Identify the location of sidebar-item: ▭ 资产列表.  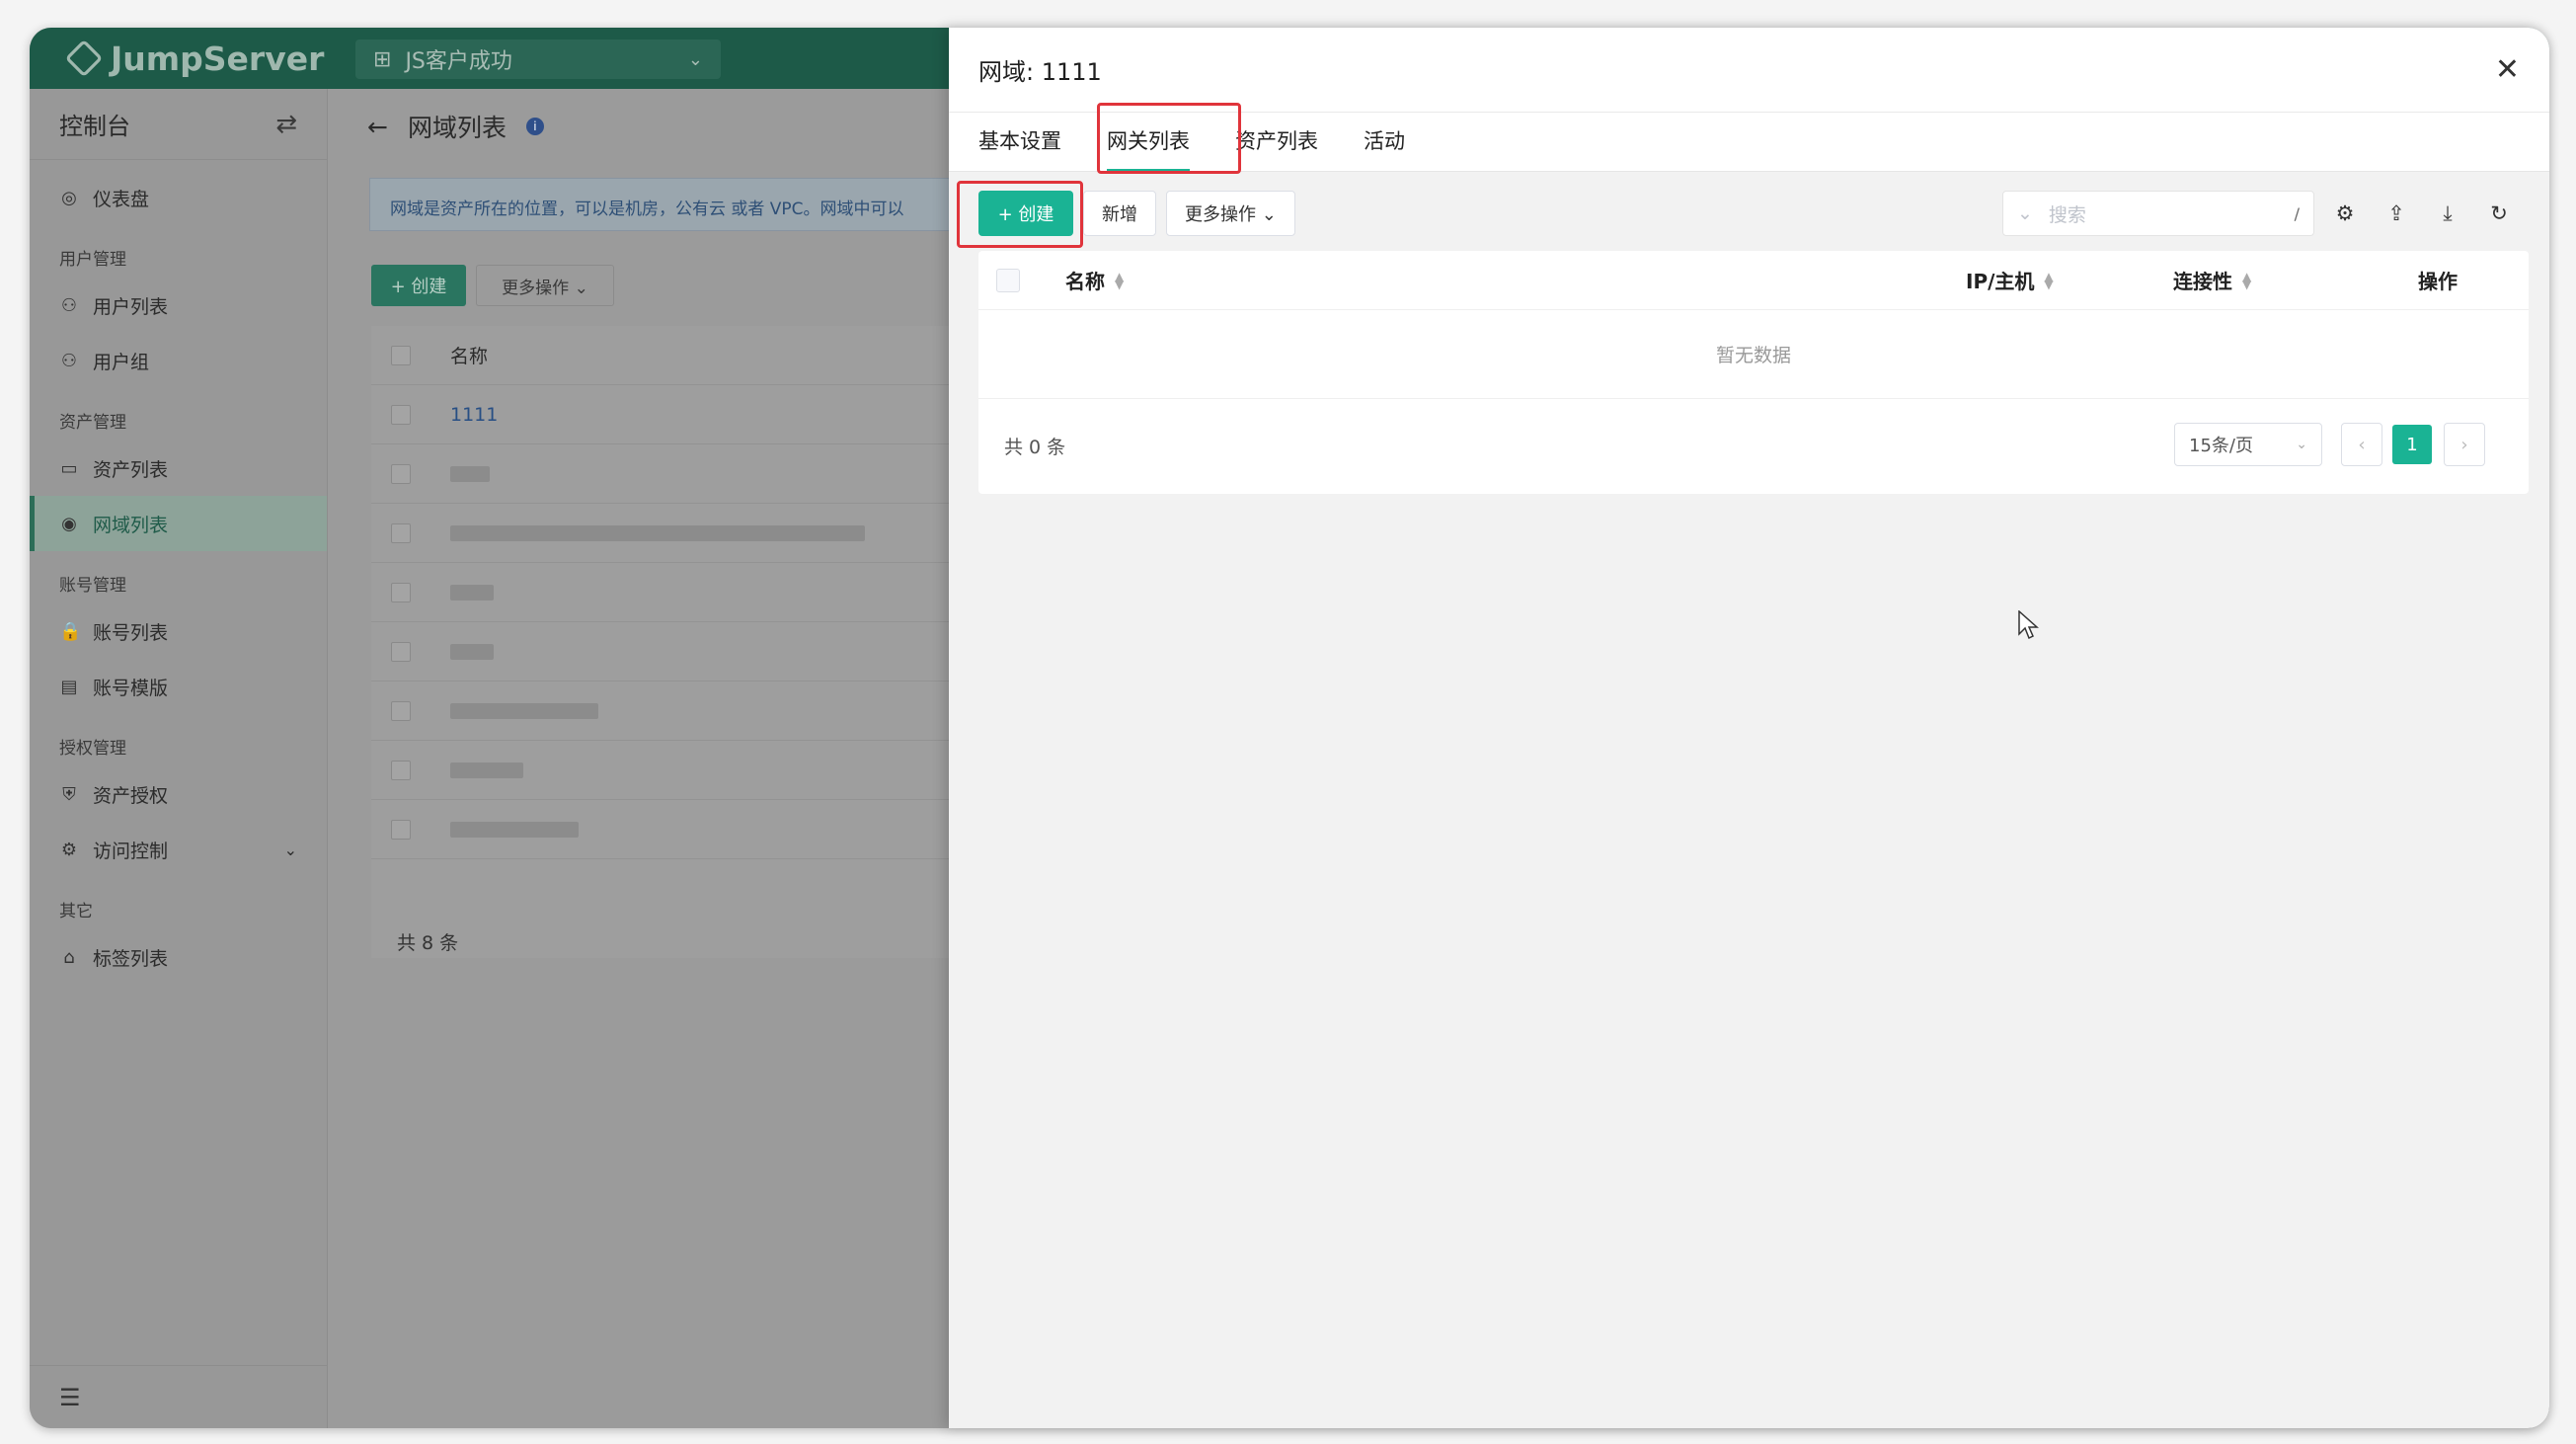
(178, 468).